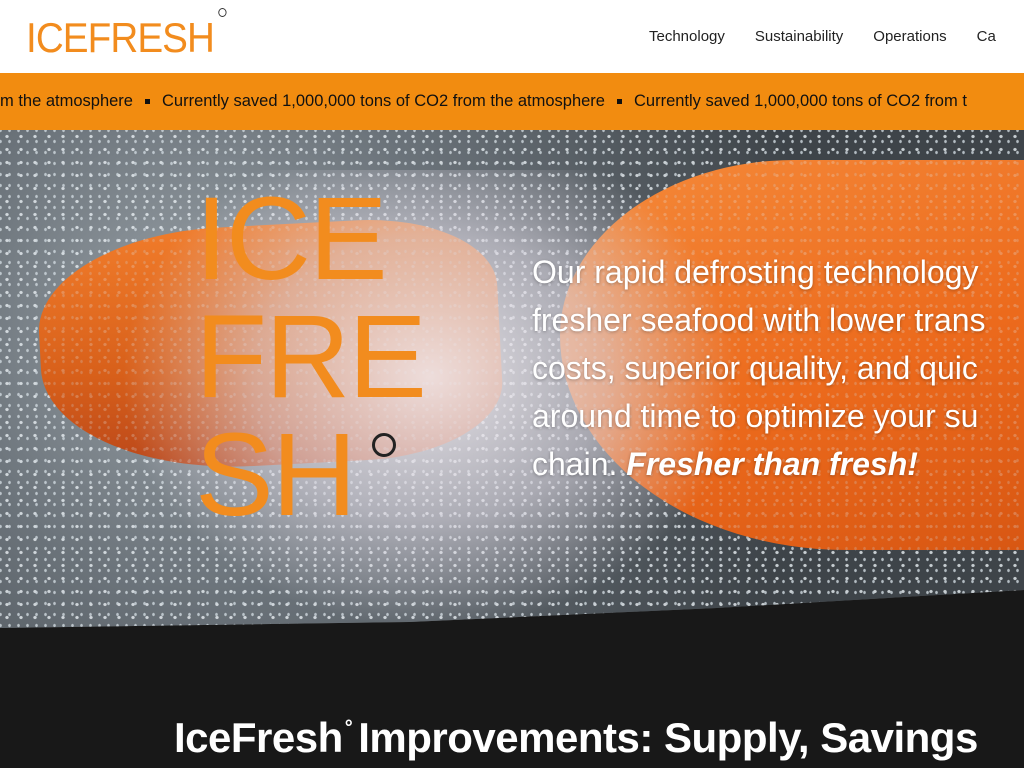 The width and height of the screenshot is (1024, 768). What do you see at coordinates (799, 36) in the screenshot?
I see `nav-sustainability: Sustainability` at bounding box center [799, 36].